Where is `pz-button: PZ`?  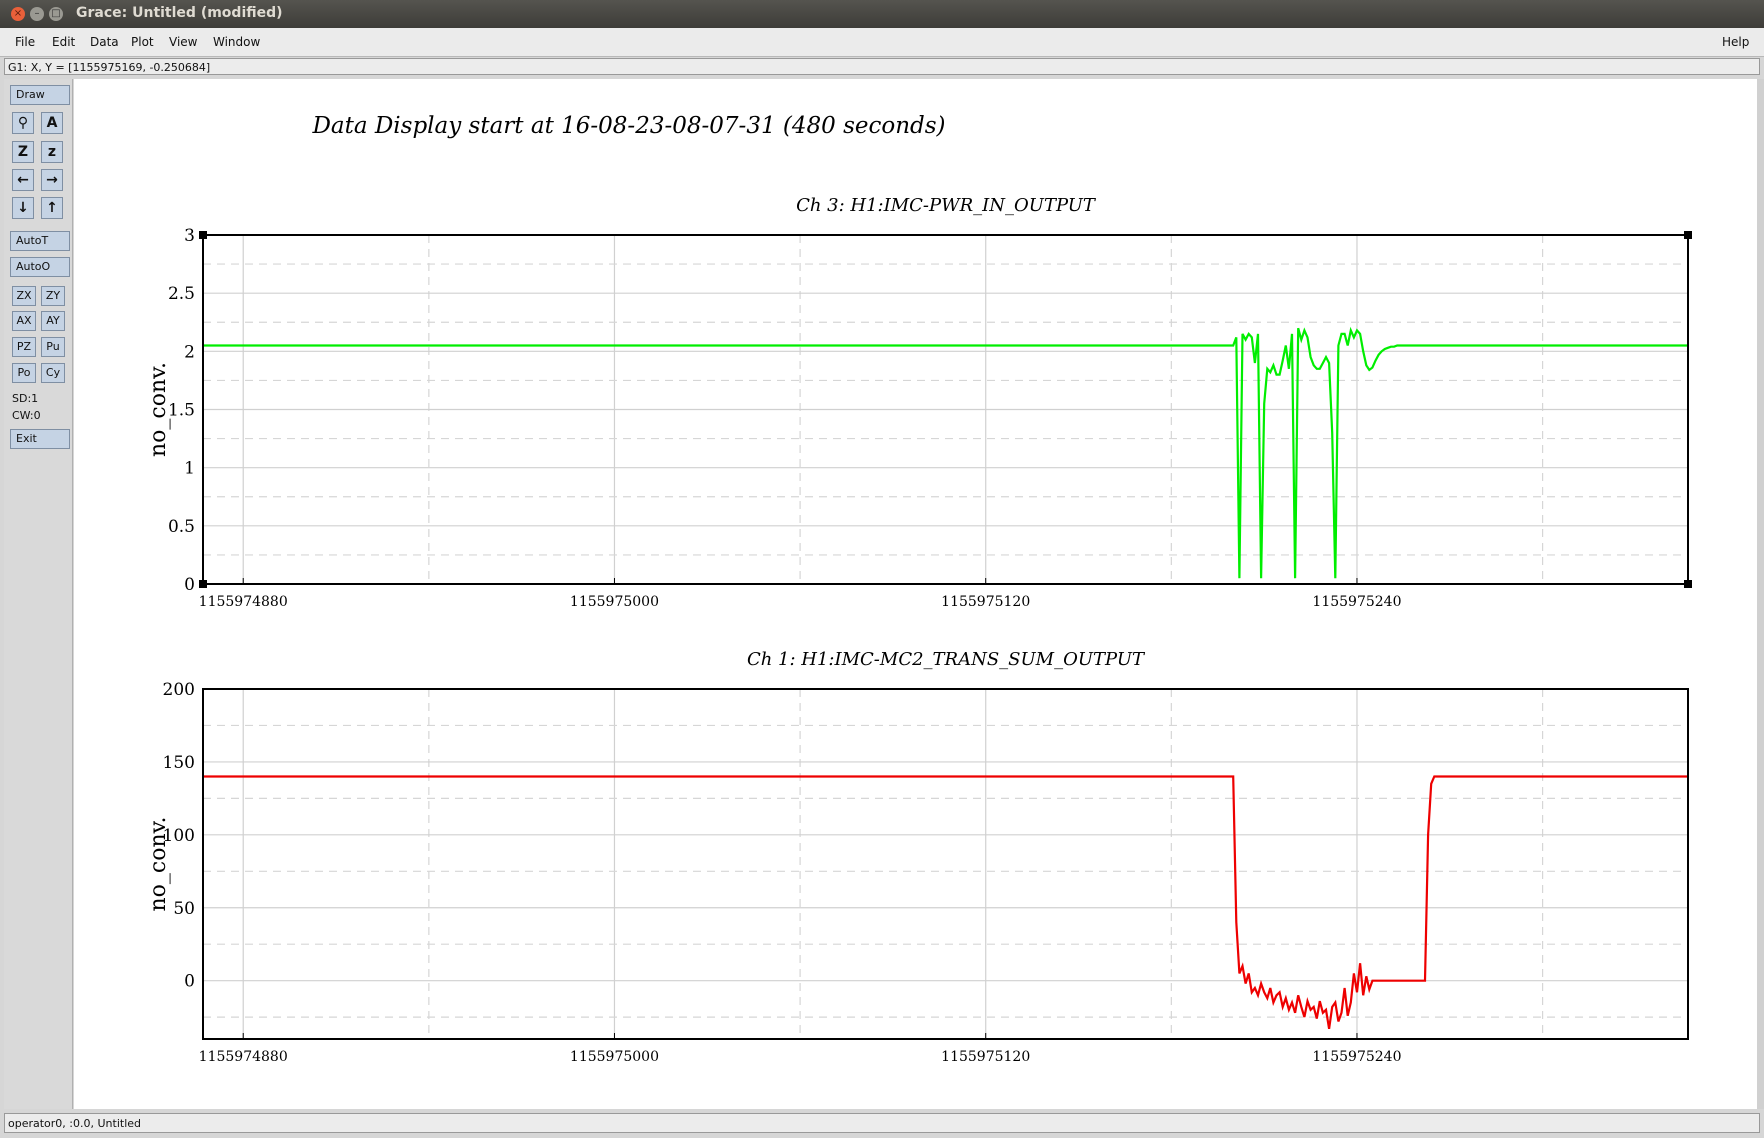
pz-button: PZ is located at coordinates (24, 347).